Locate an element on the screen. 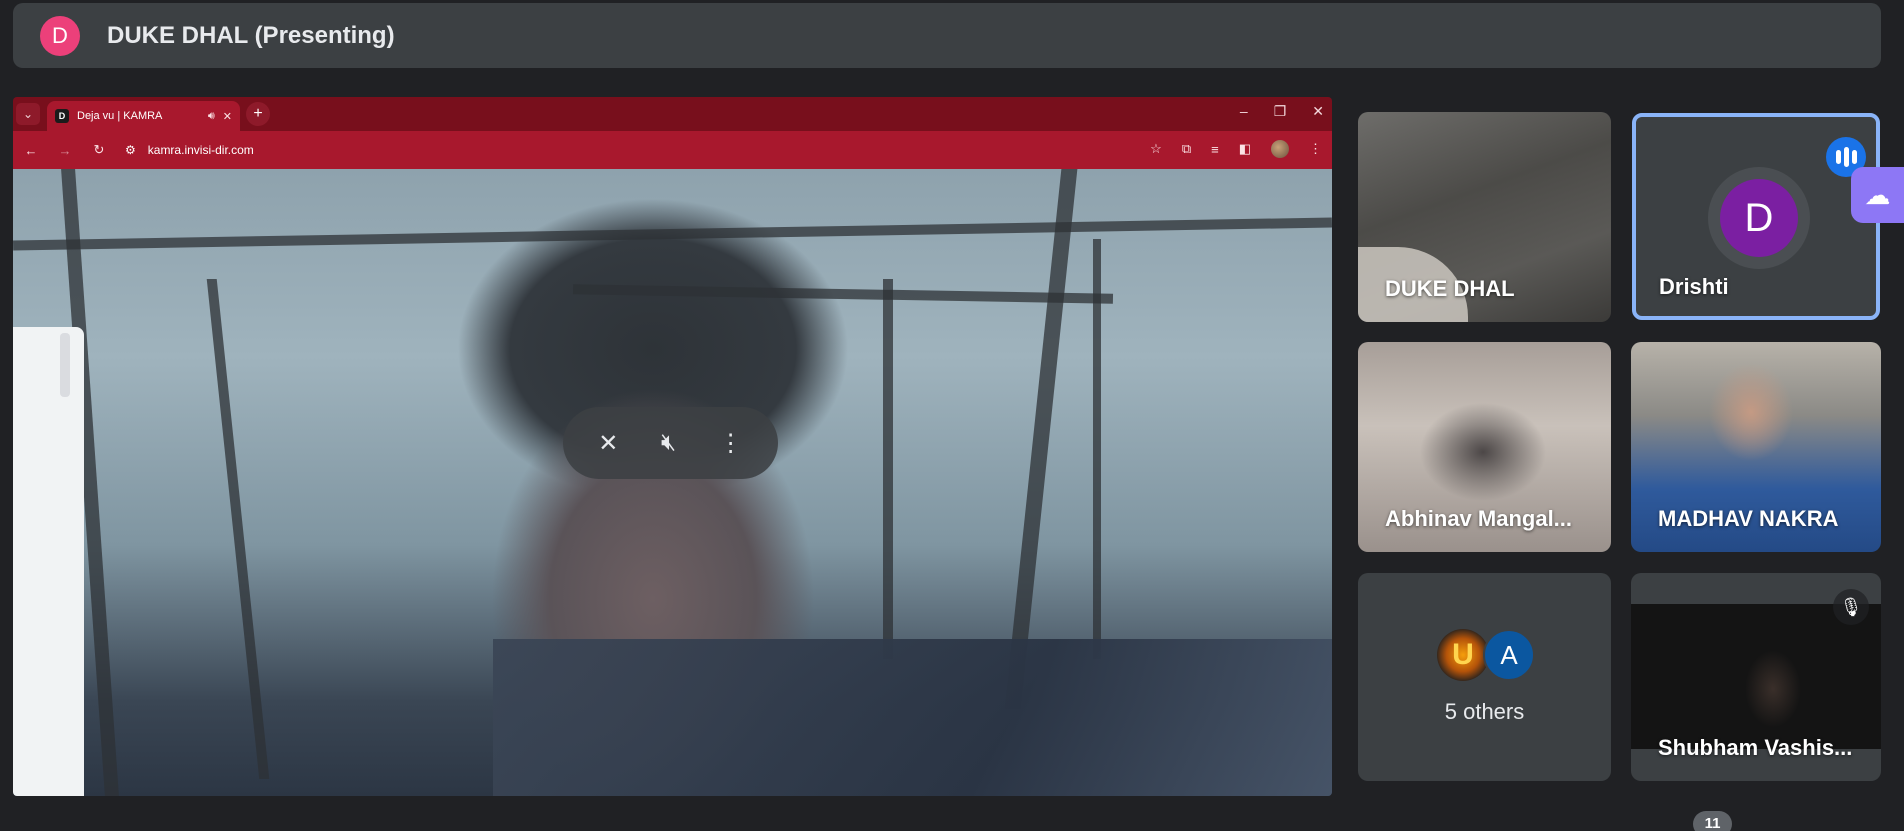 The image size is (1904, 831). participant-name: Drishti is located at coordinates (1694, 286).